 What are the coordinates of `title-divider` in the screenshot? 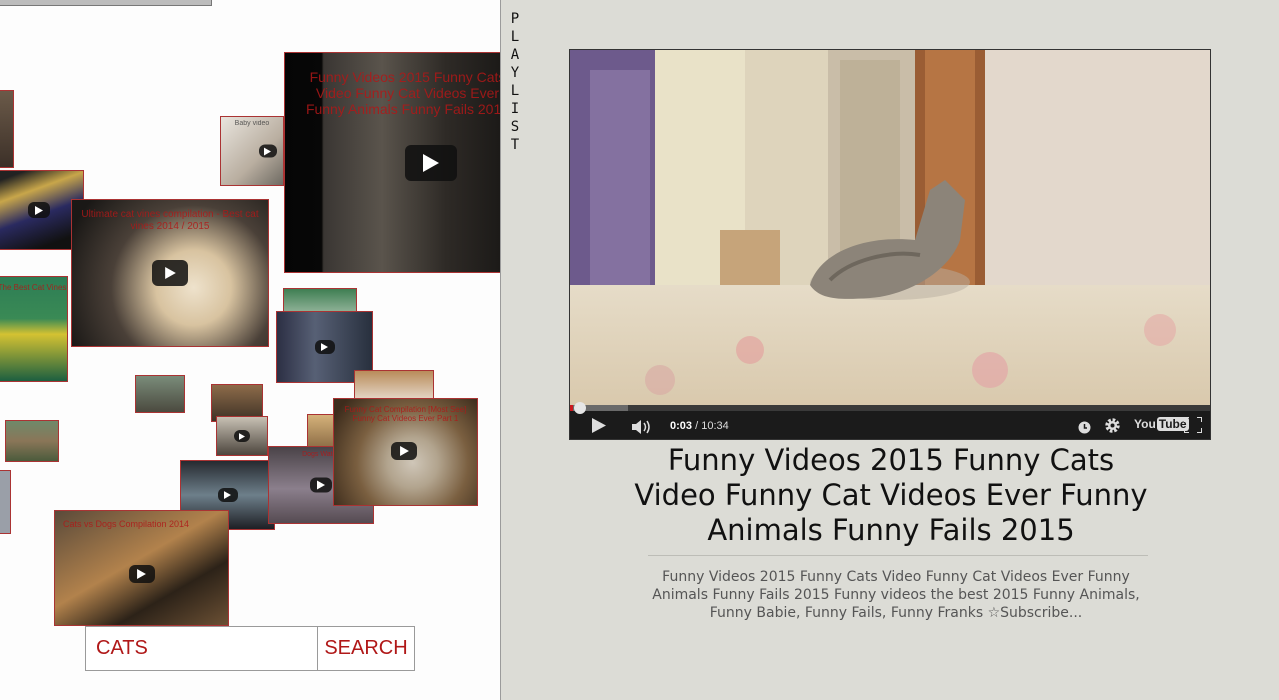 It's located at (898, 555).